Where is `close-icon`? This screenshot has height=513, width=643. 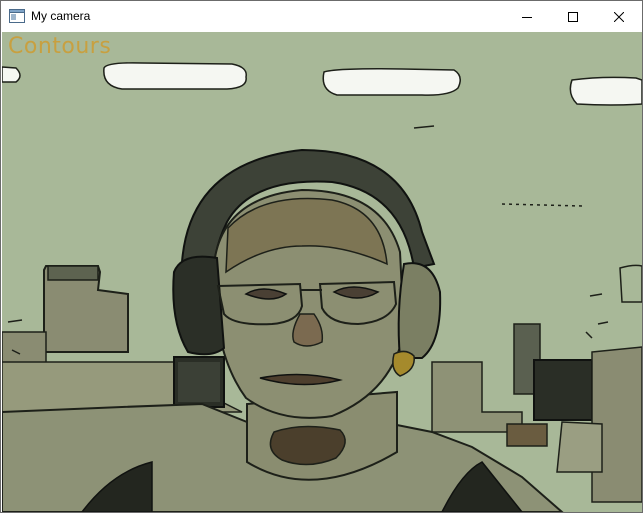
close-icon is located at coordinates (619, 16).